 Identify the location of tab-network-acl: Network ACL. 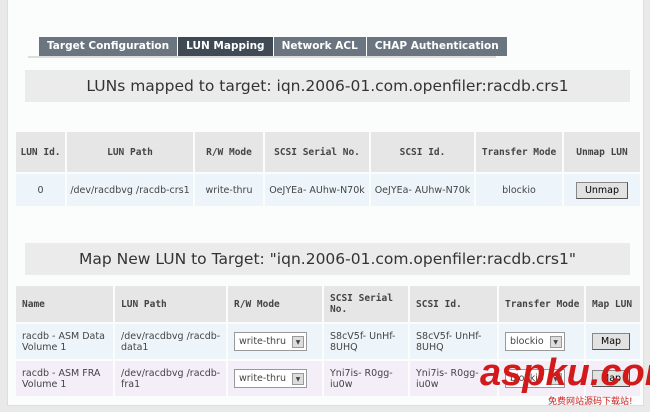
(319, 46).